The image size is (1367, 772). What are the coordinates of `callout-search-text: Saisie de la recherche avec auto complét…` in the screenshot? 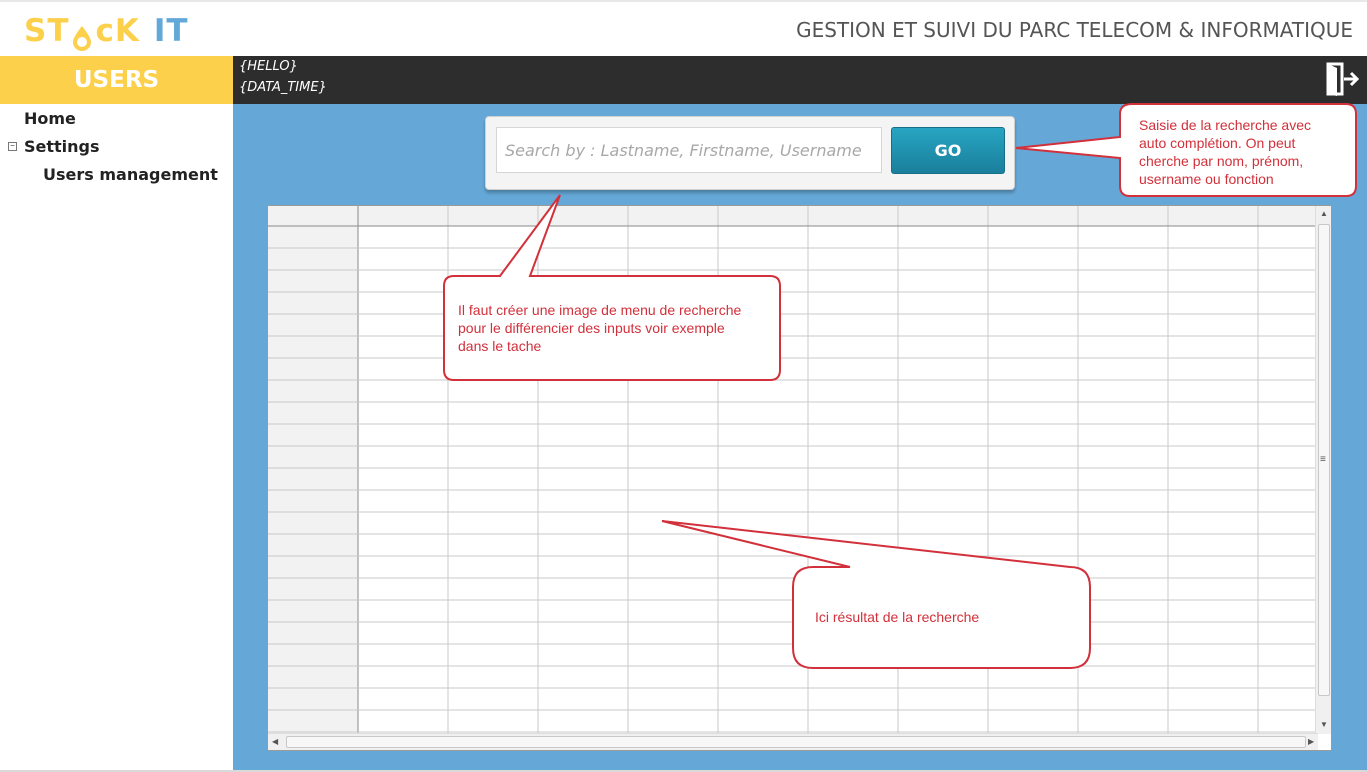 It's located at (1225, 152).